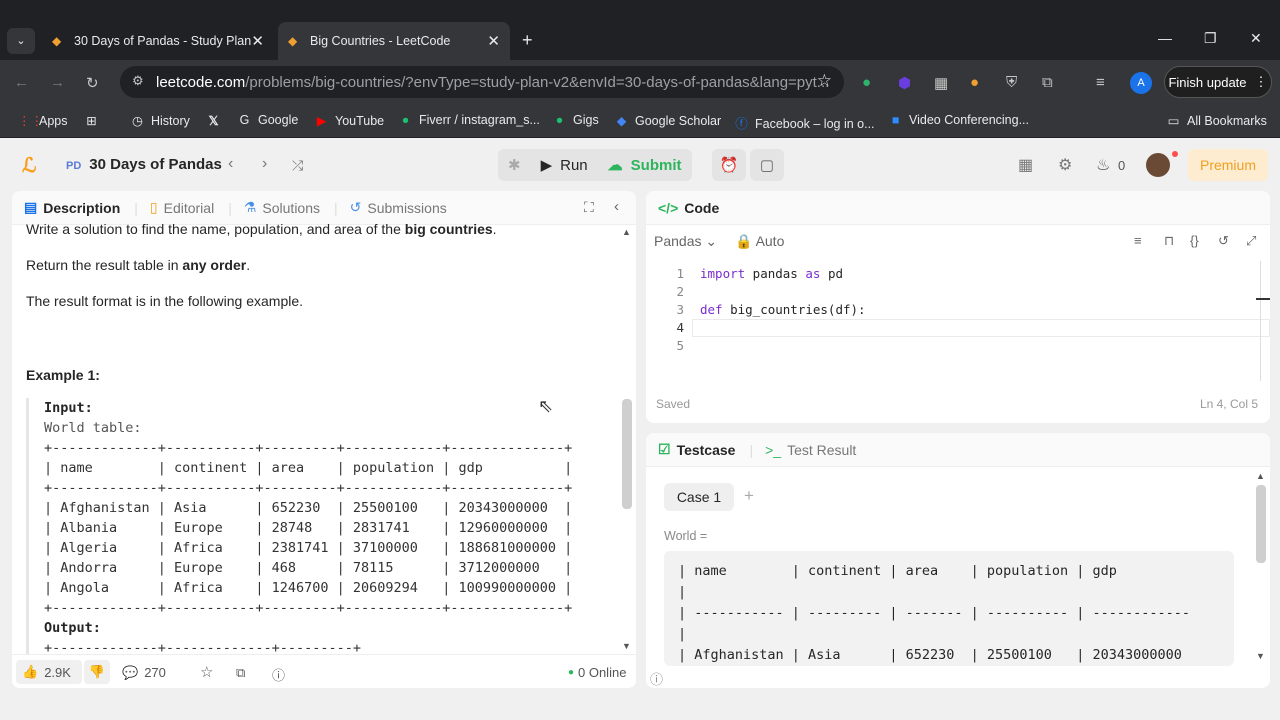 The width and height of the screenshot is (1280, 720). Describe the element at coordinates (1194, 240) in the screenshot. I see `braces-icon: {}` at that location.